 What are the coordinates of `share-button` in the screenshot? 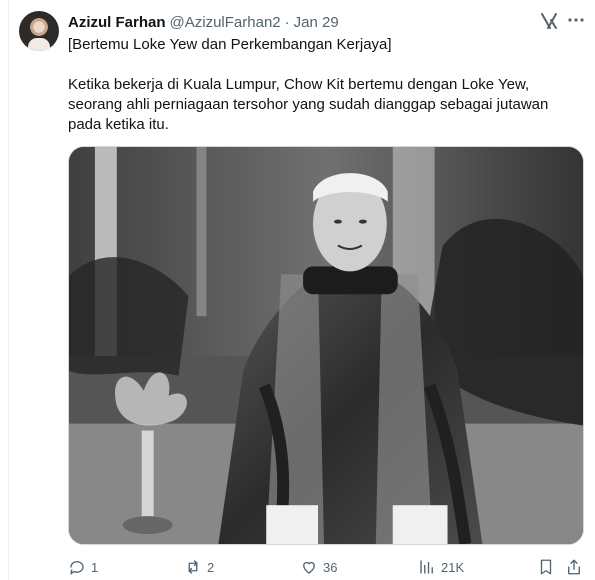 It's located at (574, 567).